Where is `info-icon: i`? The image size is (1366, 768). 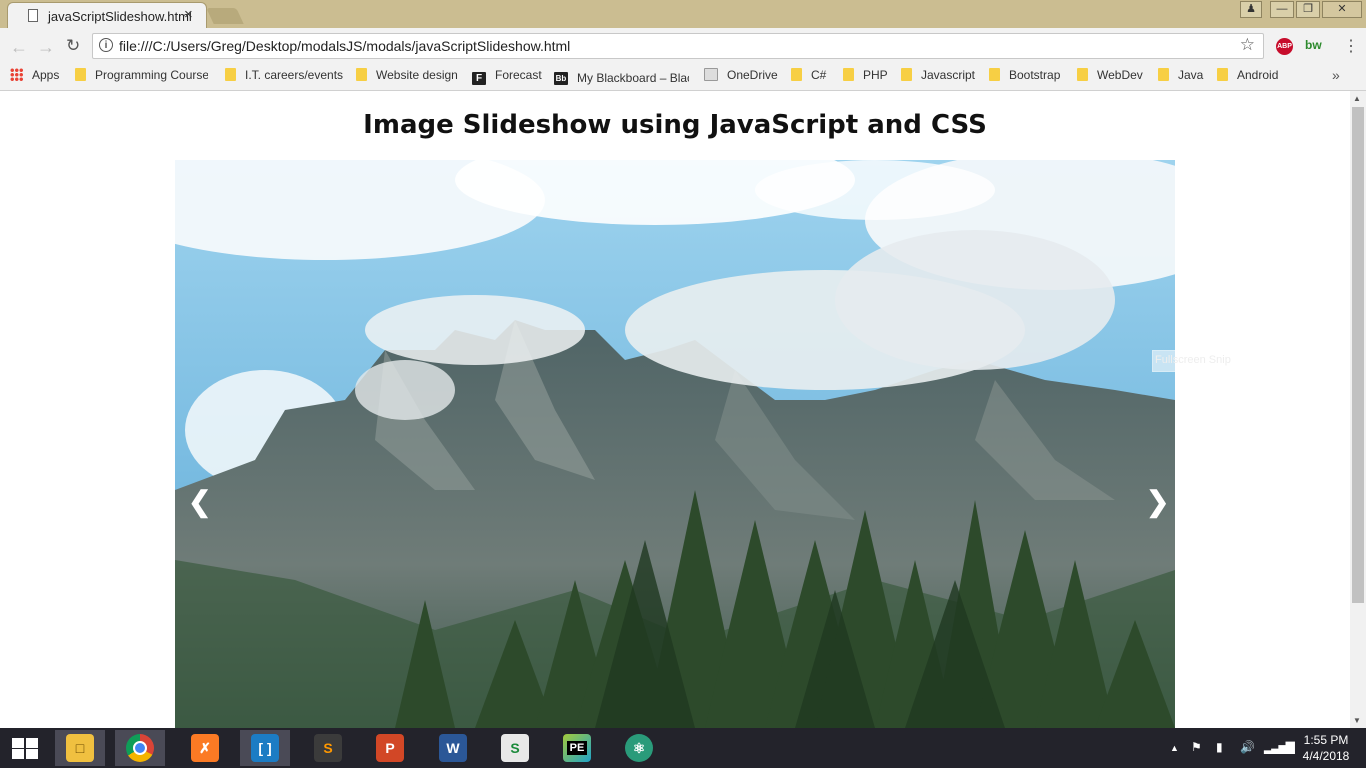
info-icon: i is located at coordinates (106, 45).